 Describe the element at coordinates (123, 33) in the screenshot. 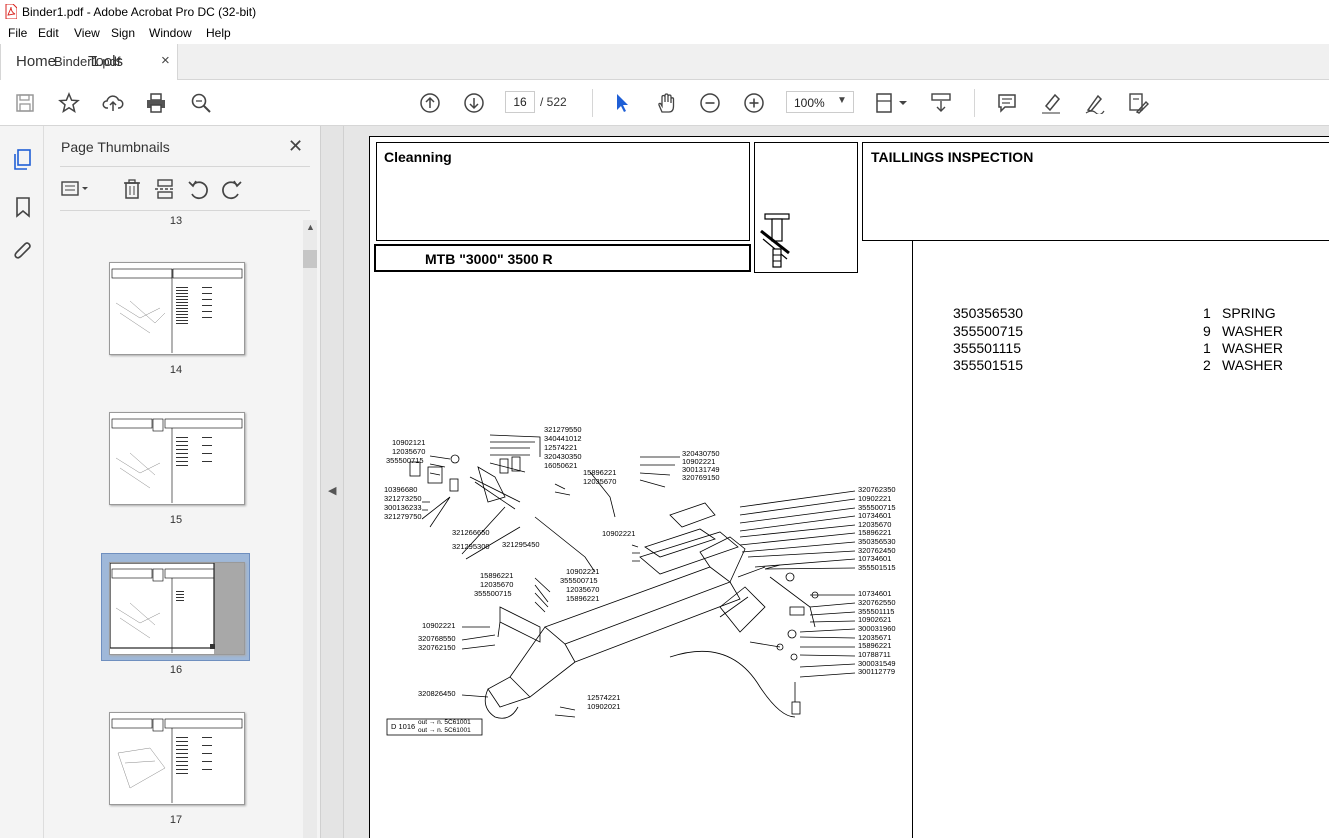

I see `menu-sign: Sign` at that location.